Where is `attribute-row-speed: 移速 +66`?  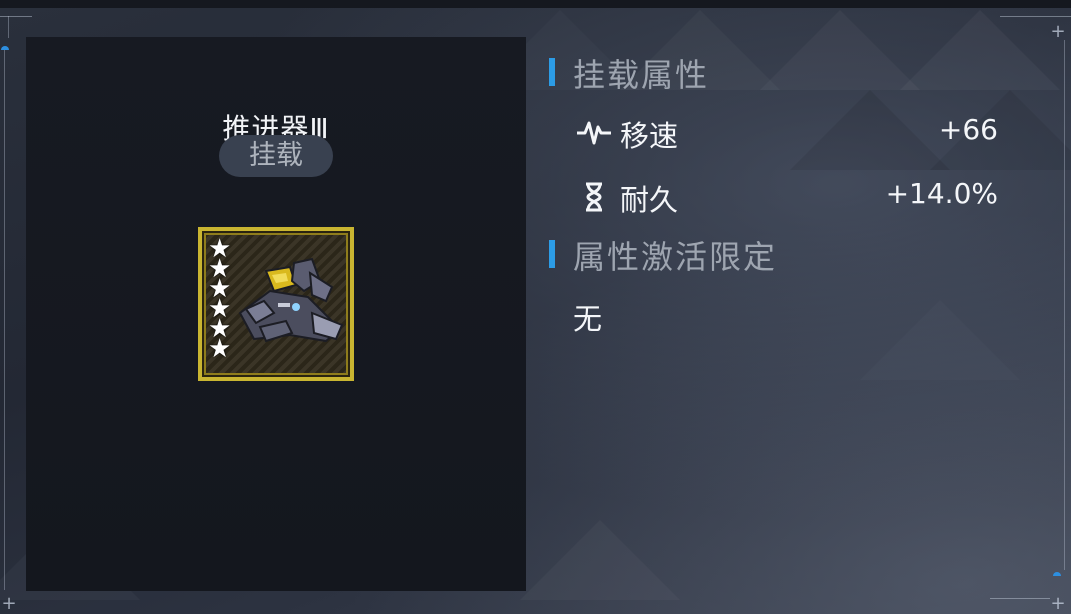 attribute-row-speed: 移速 +66 is located at coordinates (787, 133).